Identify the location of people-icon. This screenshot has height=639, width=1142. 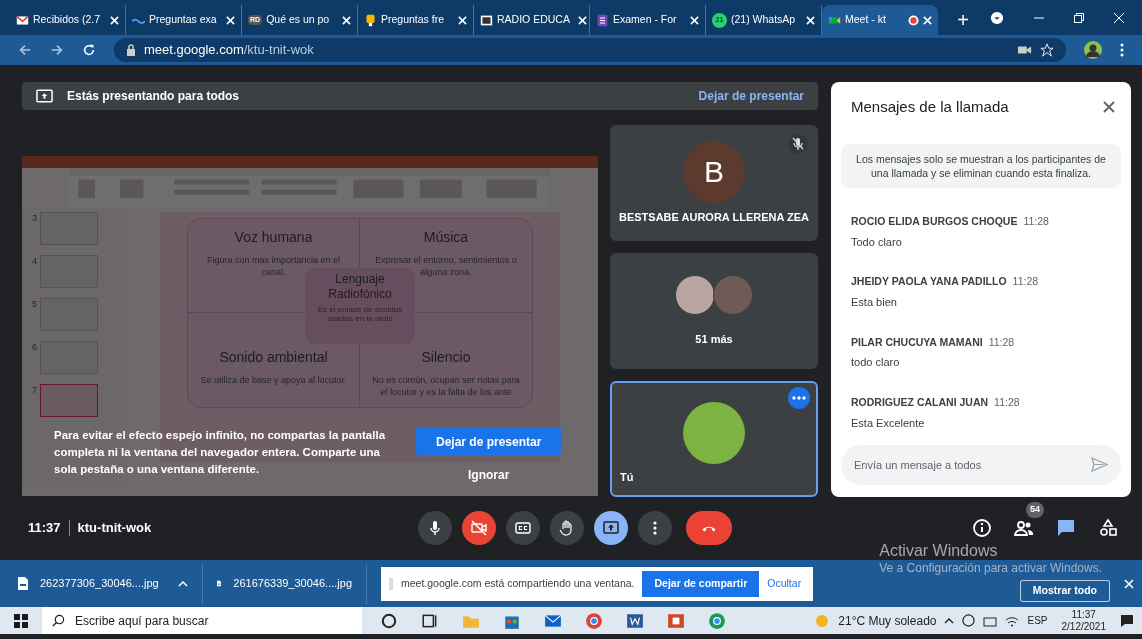
(1024, 528).